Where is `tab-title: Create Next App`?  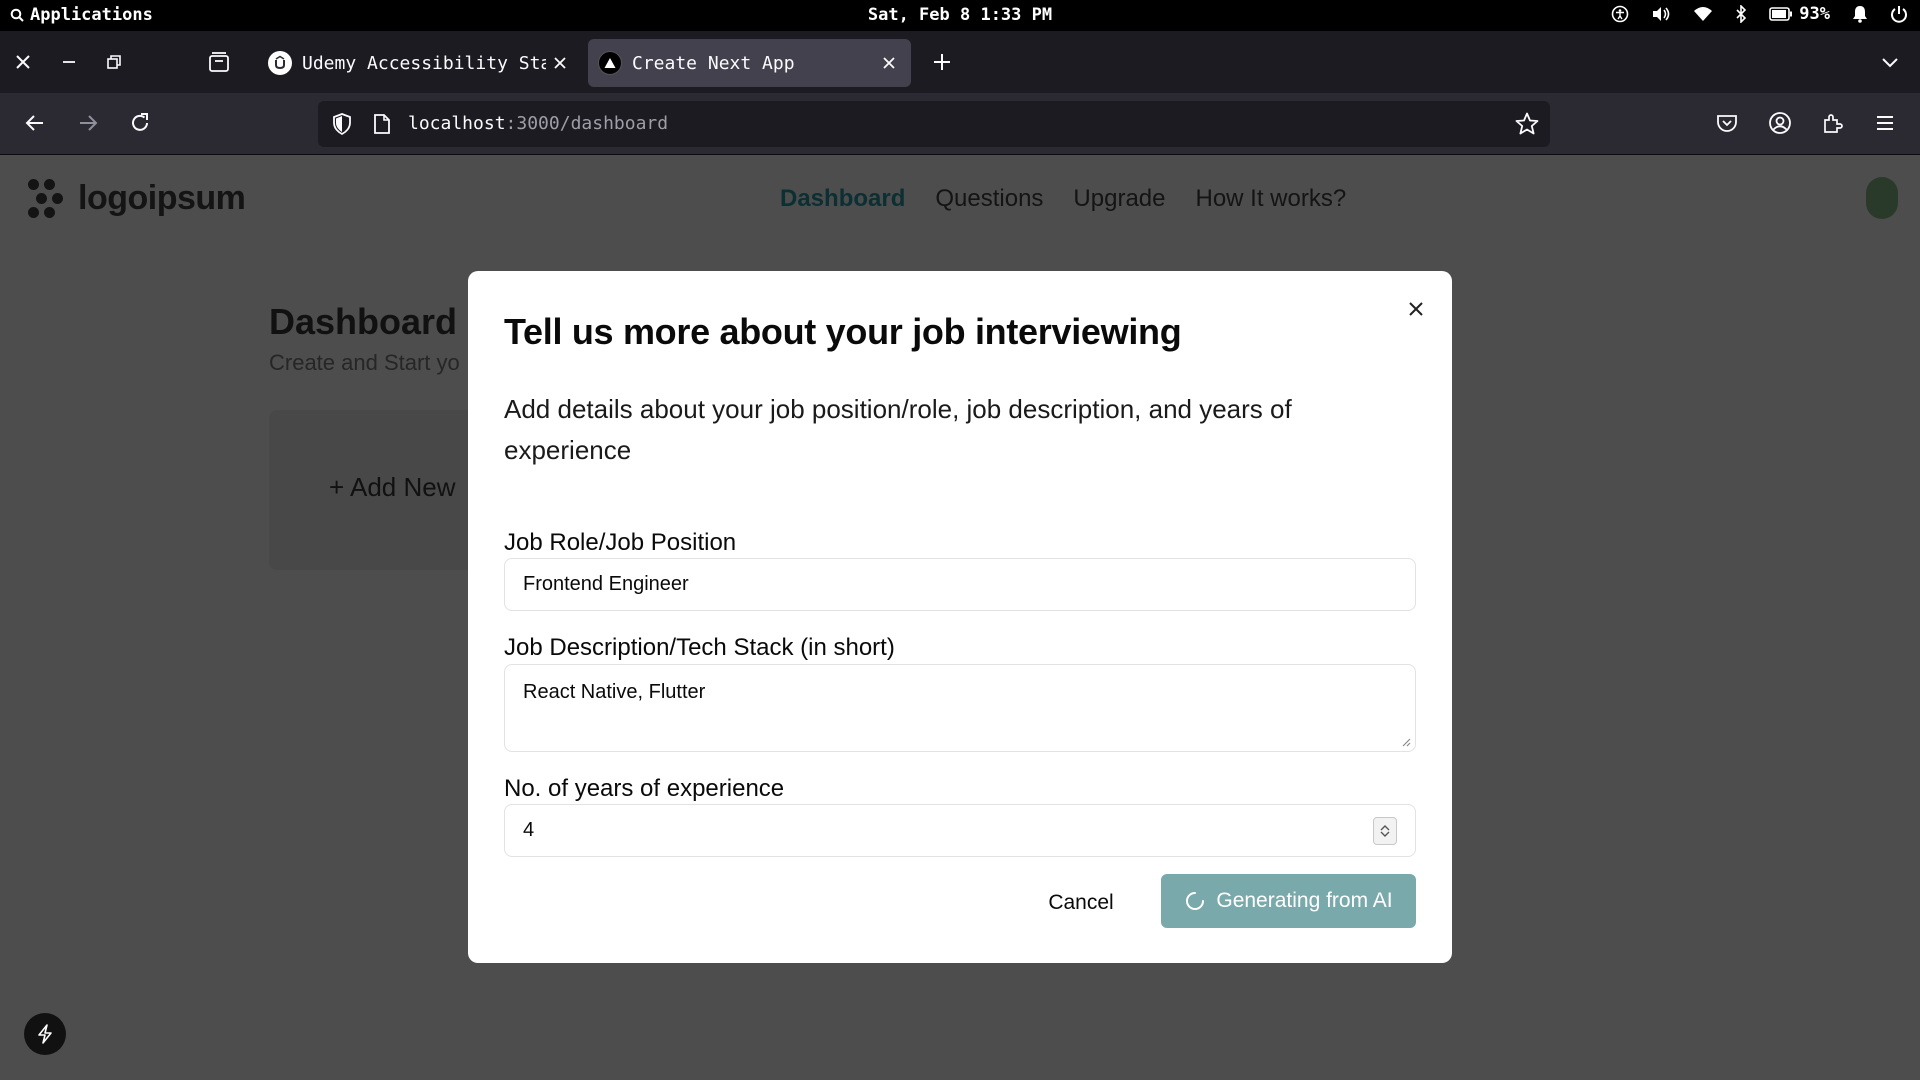 tab-title: Create Next App is located at coordinates (713, 63).